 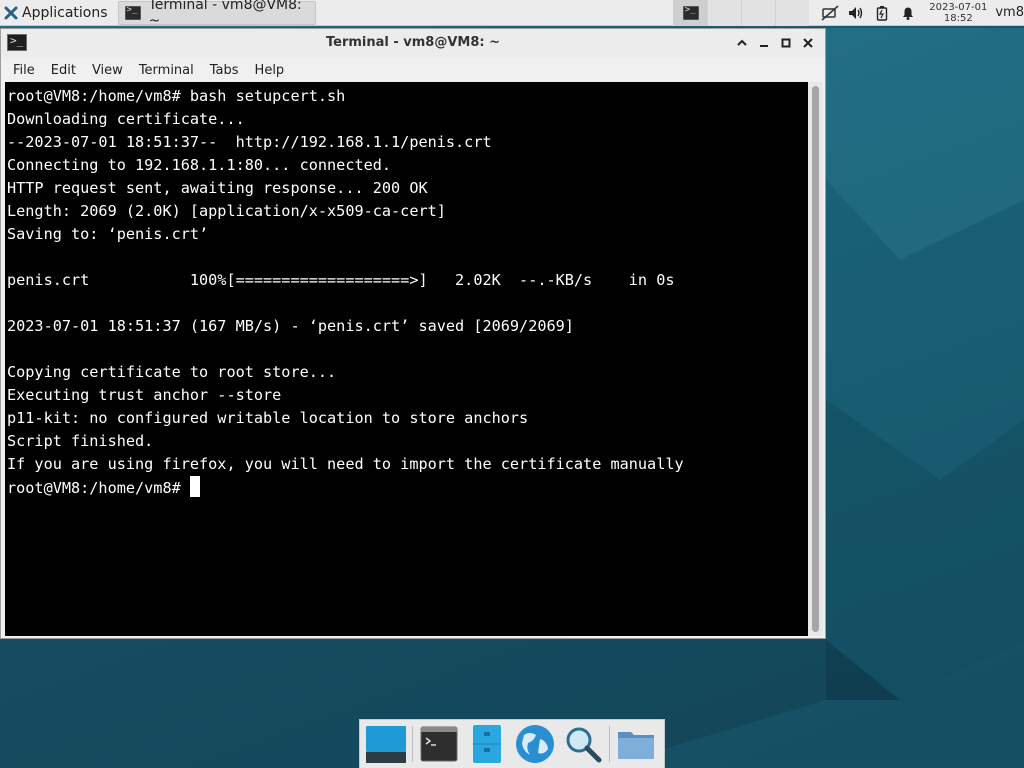 I want to click on menu-tabs: Tabs, so click(x=224, y=70).